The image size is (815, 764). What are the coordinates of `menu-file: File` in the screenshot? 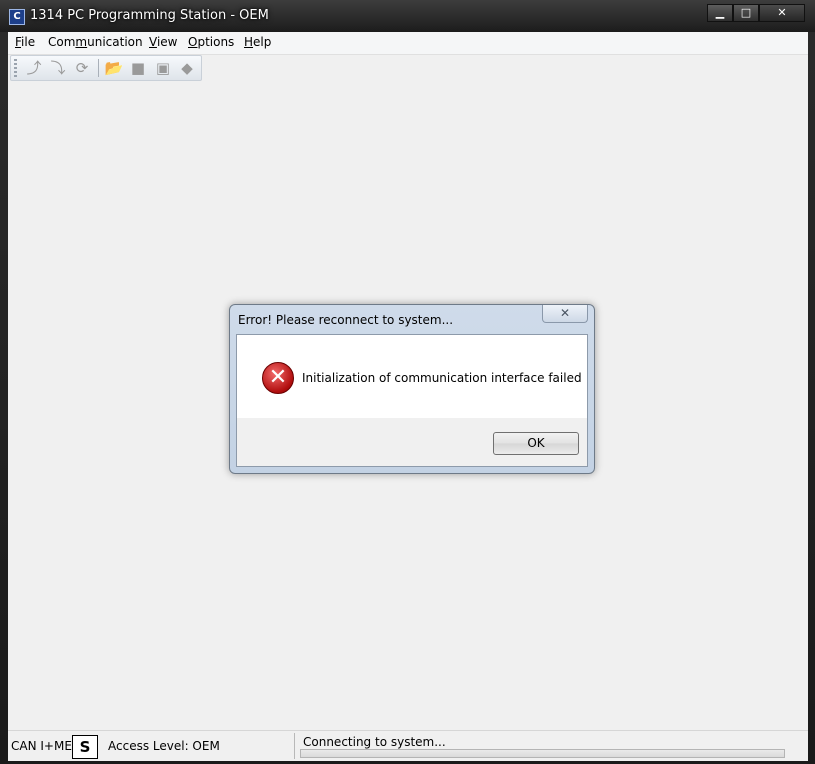 It's located at (25, 42).